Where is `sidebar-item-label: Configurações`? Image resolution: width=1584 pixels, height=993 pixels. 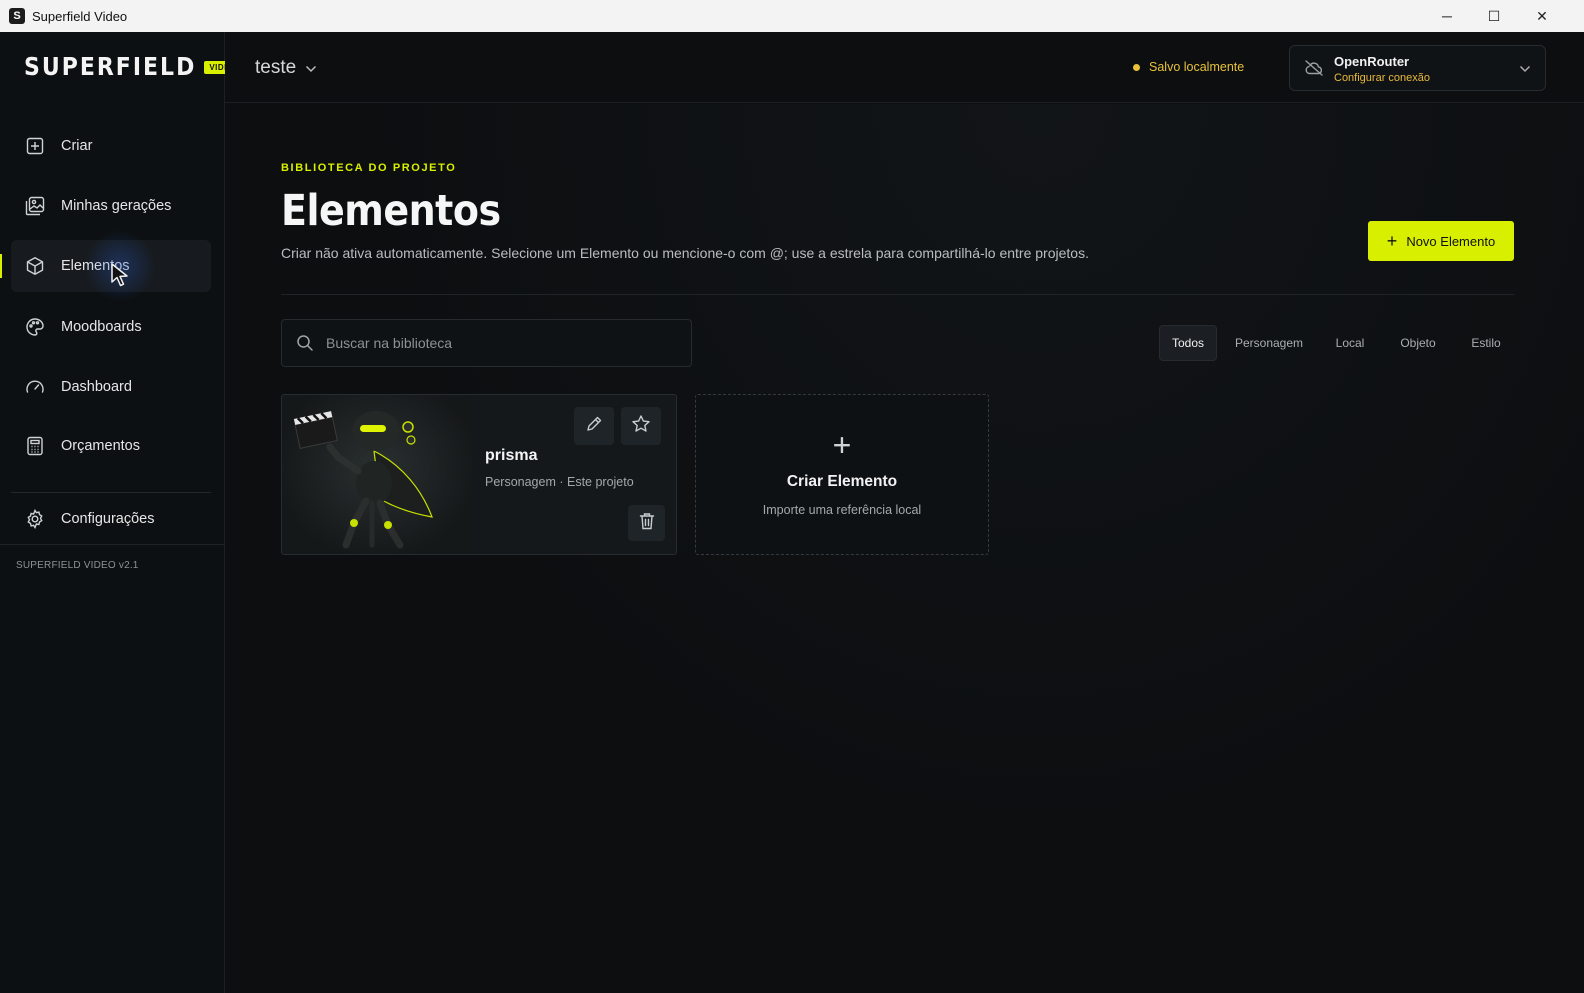
sidebar-item-label: Configurações is located at coordinates (108, 519).